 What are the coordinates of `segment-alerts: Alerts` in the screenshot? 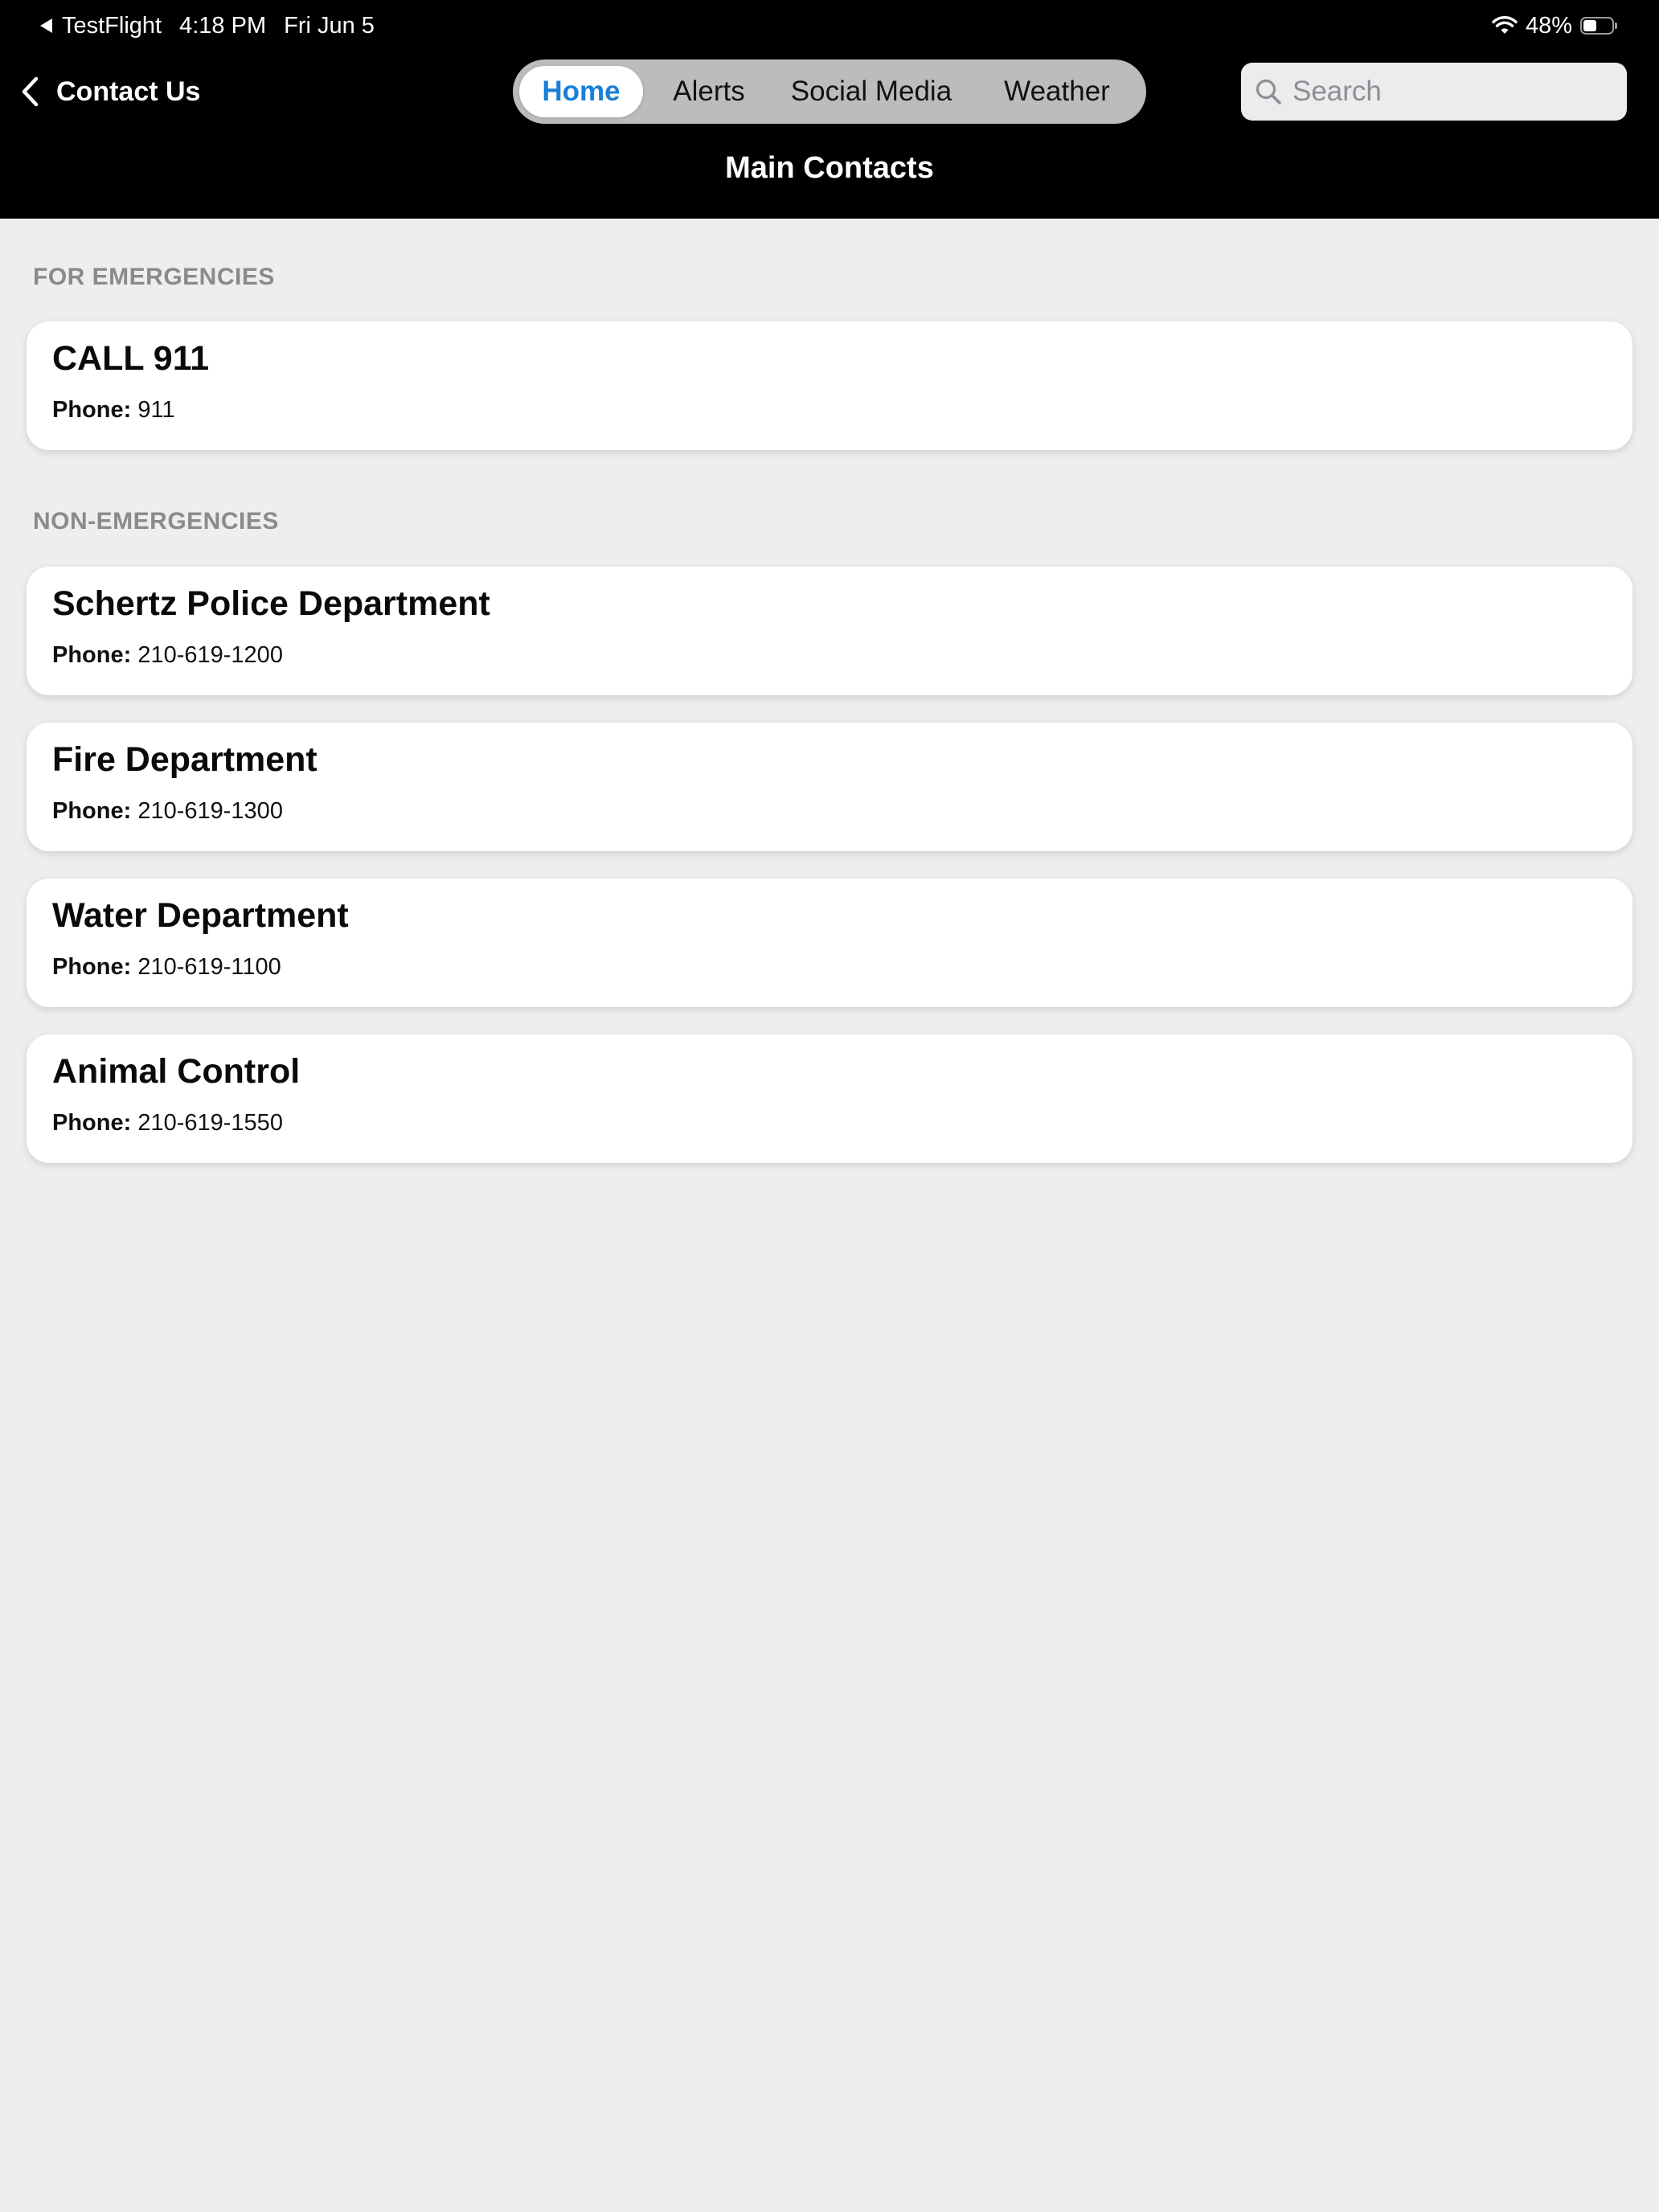 It's located at (709, 91).